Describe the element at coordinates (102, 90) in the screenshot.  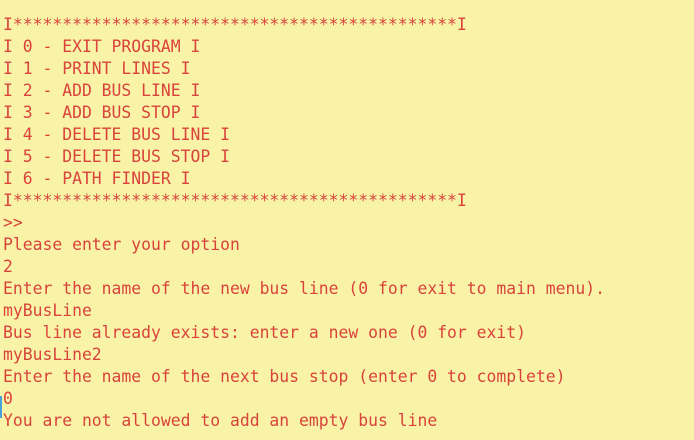
I see `menu-option-add-bus-line: I 2 - ADD BUS LINE I` at that location.